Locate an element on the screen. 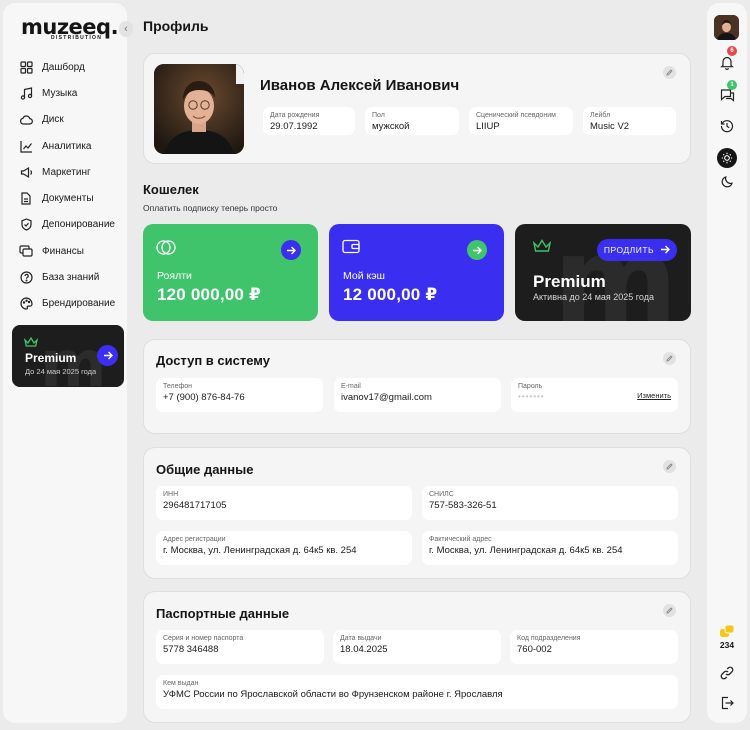 Image resolution: width=750 pixels, height=730 pixels. sidebar-item-deposit: Депонирование is located at coordinates (73, 225).